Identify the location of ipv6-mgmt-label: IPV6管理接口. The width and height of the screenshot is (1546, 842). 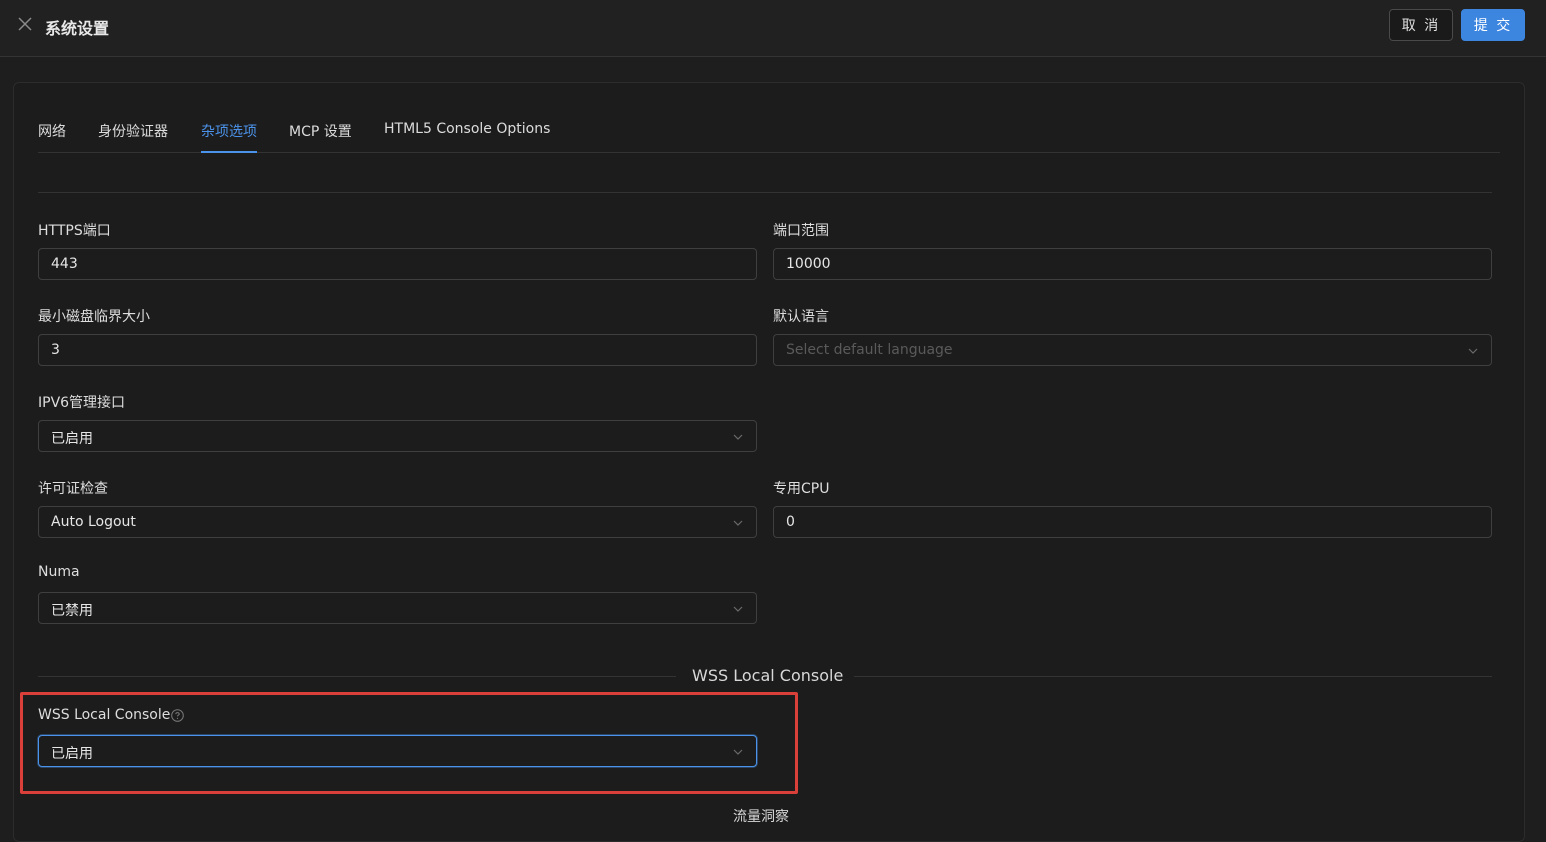
(82, 403).